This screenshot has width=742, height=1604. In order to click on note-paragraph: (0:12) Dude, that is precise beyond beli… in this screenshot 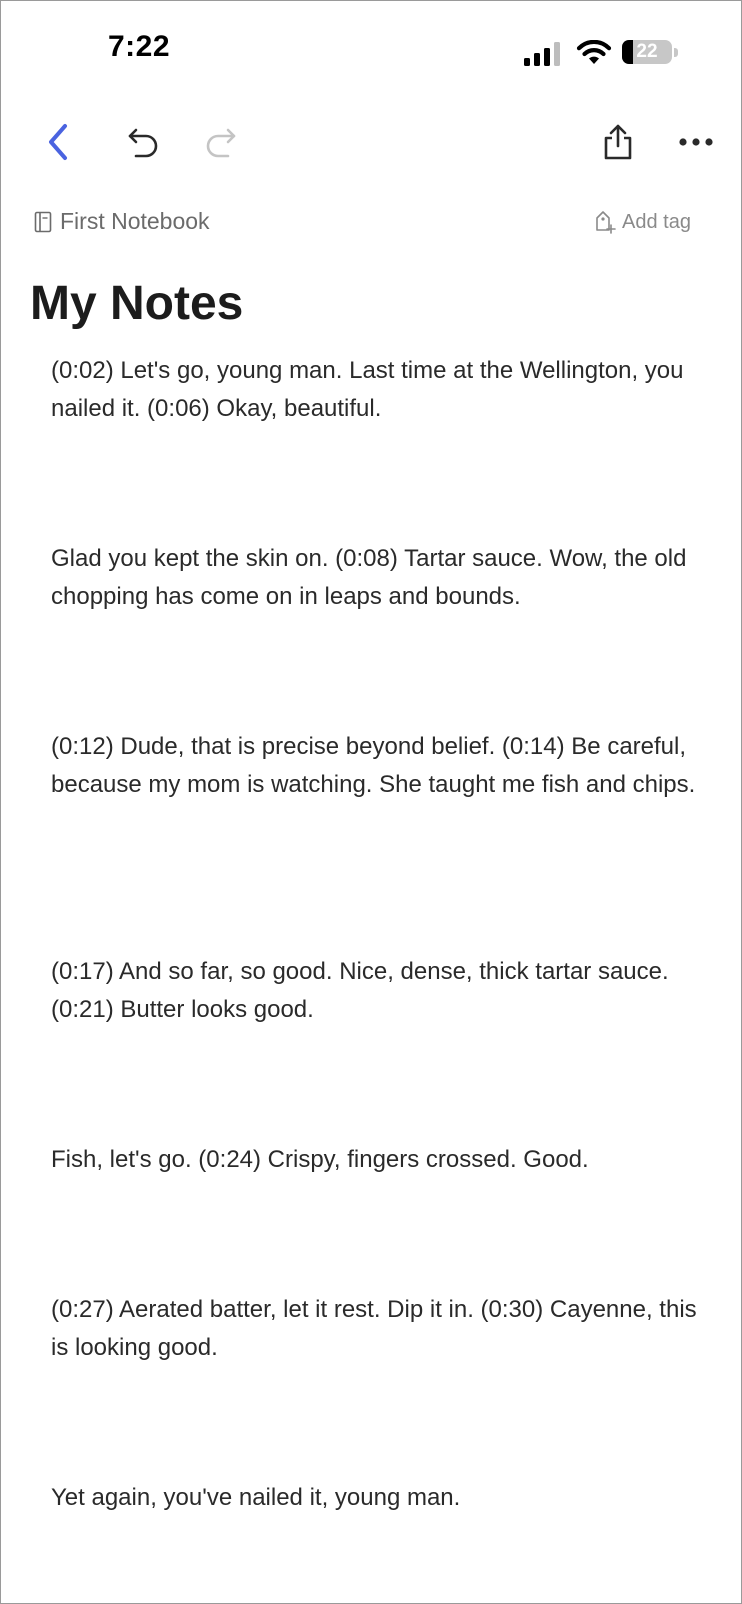, I will do `click(376, 766)`.